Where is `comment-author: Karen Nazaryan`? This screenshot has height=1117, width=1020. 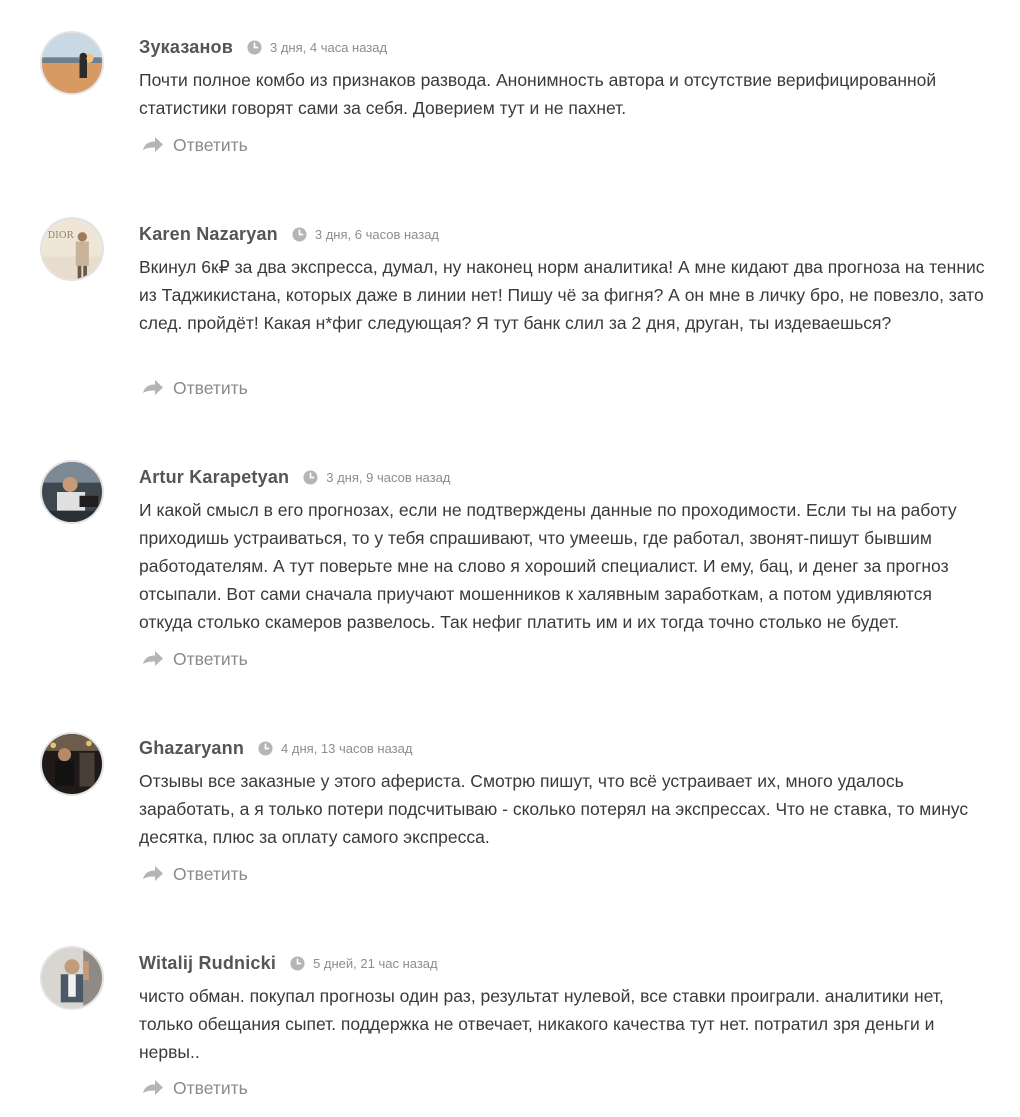
comment-author: Karen Nazaryan is located at coordinates (208, 234).